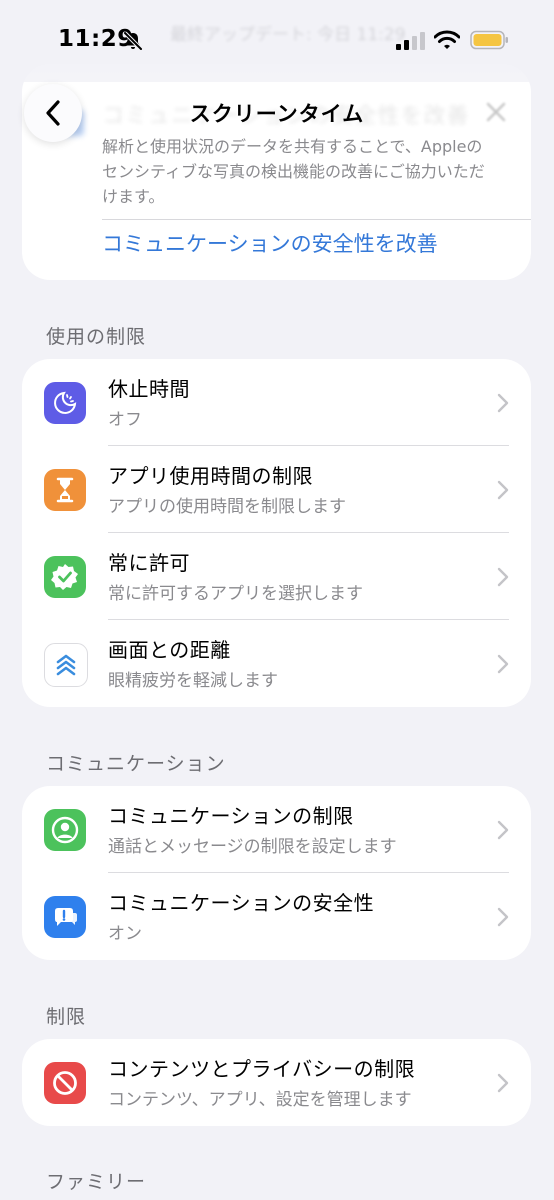 Image resolution: width=554 pixels, height=1200 pixels. What do you see at coordinates (262, 1069) in the screenshot?
I see `row-title: コンテンツとプライバシーの制限` at bounding box center [262, 1069].